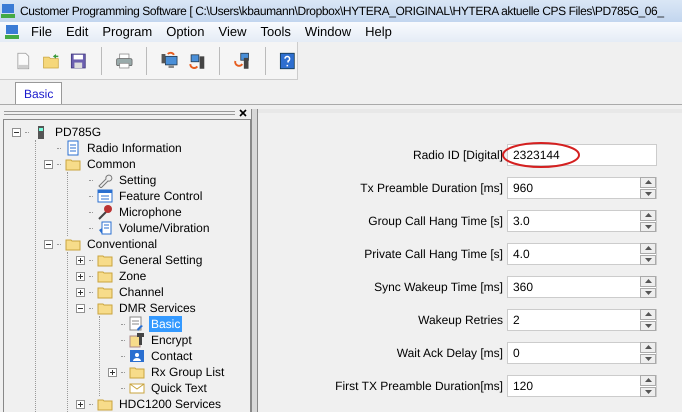  What do you see at coordinates (164, 228) in the screenshot?
I see `tree-item: Volume/Vibration` at bounding box center [164, 228].